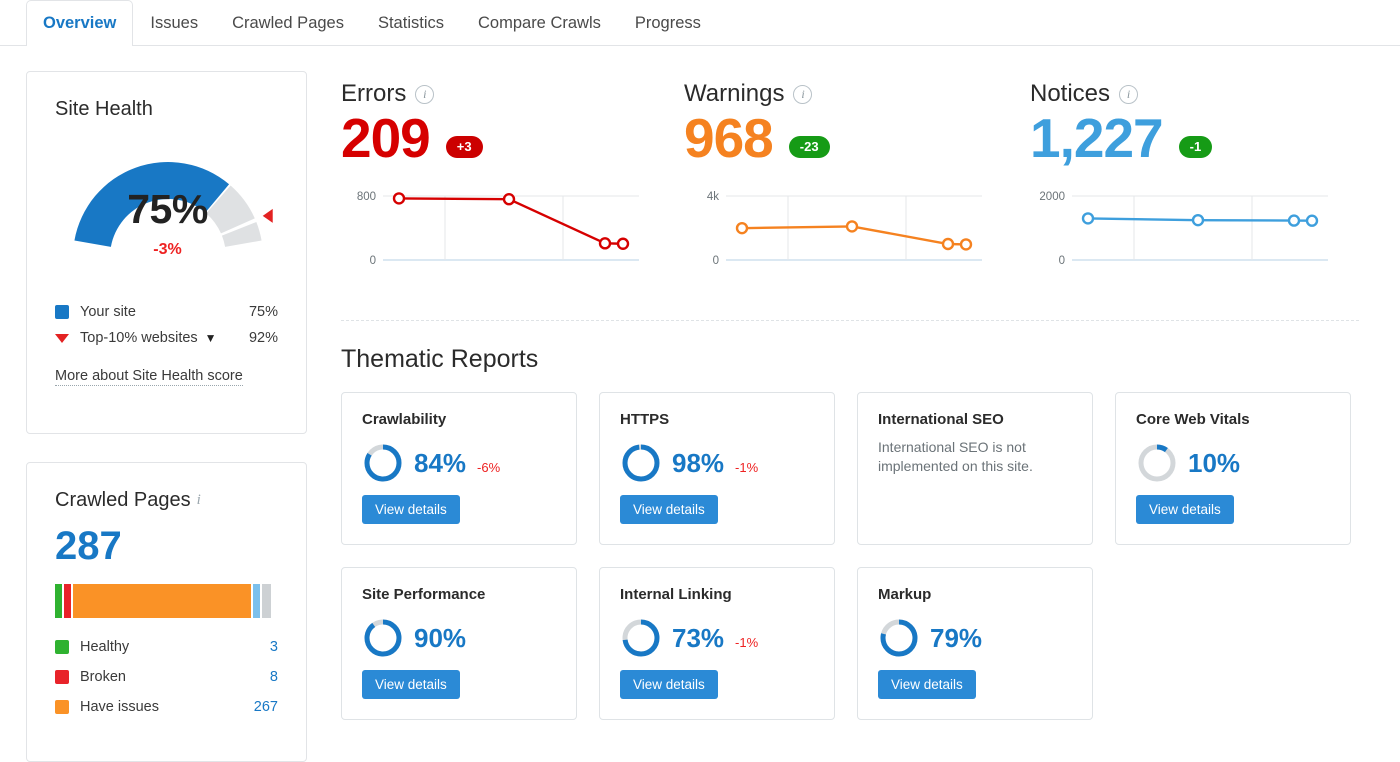  I want to click on top10-value: 92%, so click(263, 338).